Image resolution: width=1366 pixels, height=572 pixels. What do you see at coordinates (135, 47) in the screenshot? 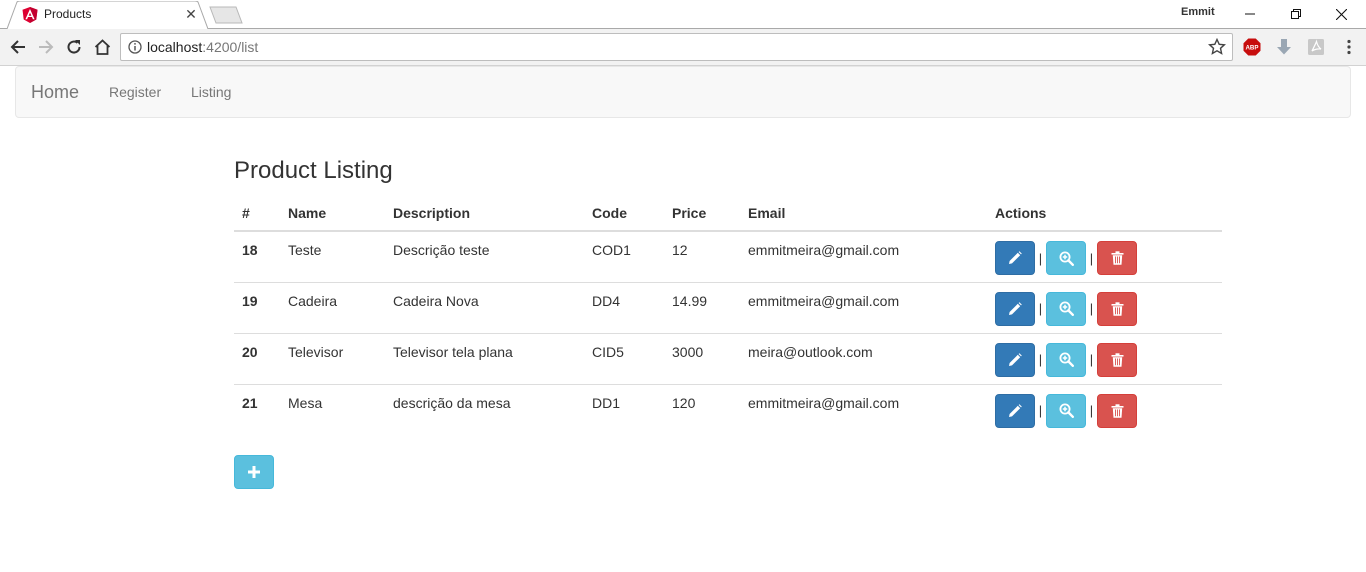
I see `info-icon` at bounding box center [135, 47].